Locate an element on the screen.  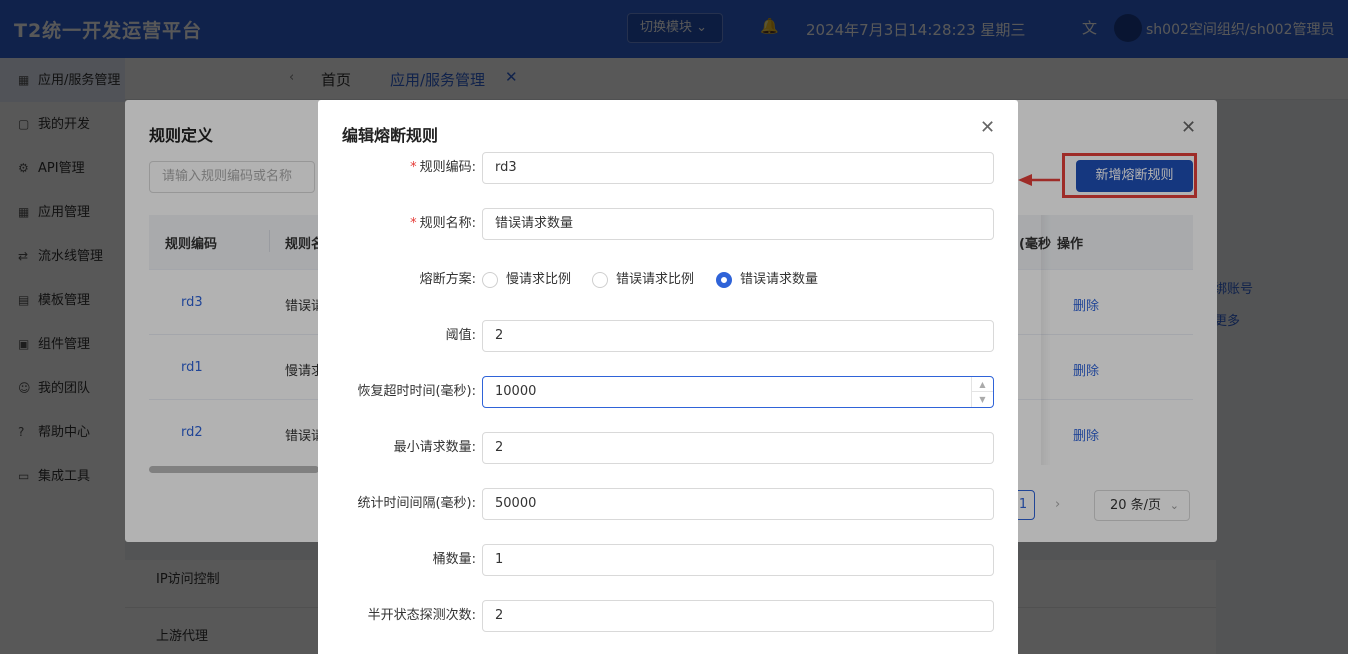
form-row-stat-interval: 统计时间间隔(毫秒): 50000 is located at coordinates (668, 504).